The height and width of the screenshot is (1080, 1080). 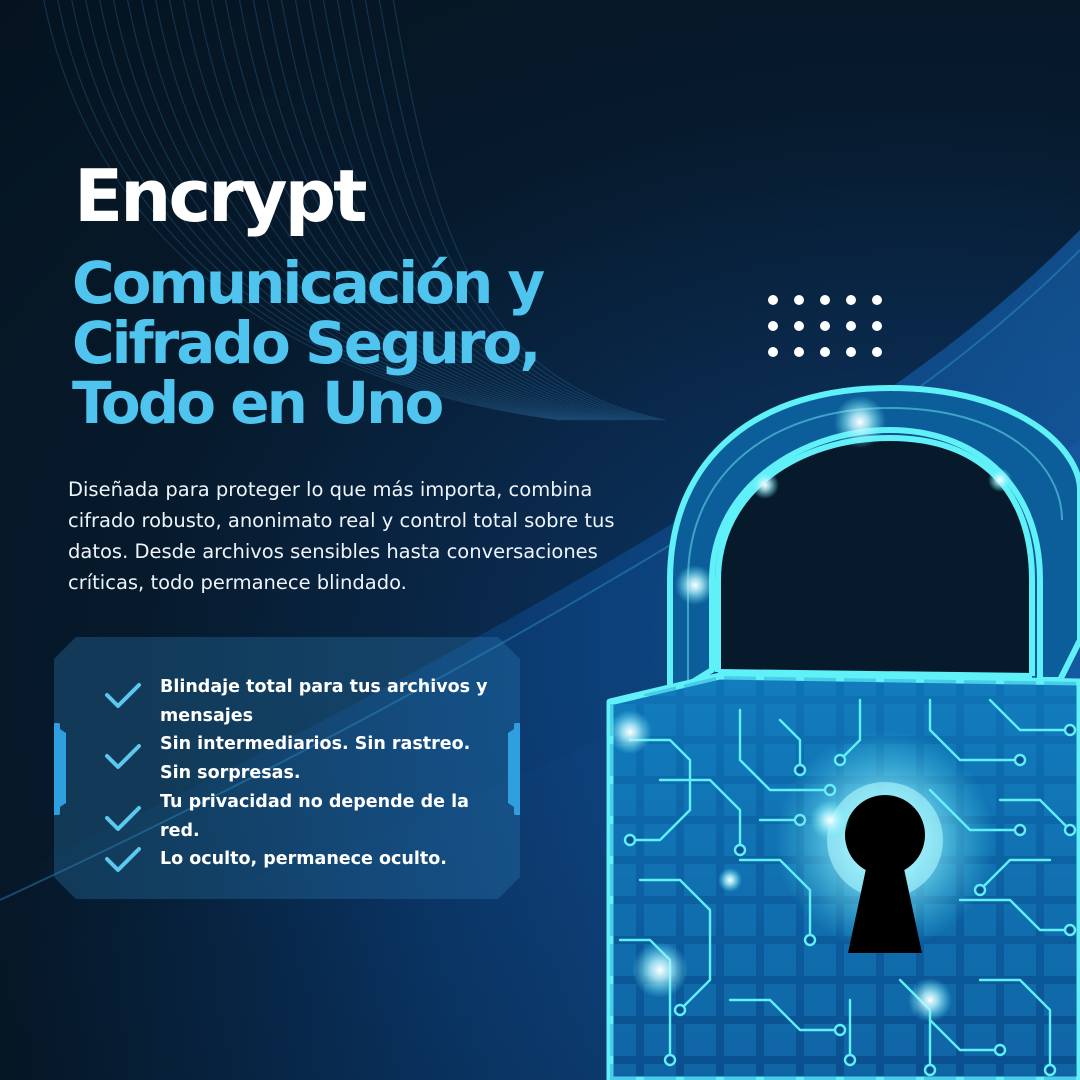 What do you see at coordinates (258, 403) in the screenshot?
I see `subtitle-line: Todo en Uno` at bounding box center [258, 403].